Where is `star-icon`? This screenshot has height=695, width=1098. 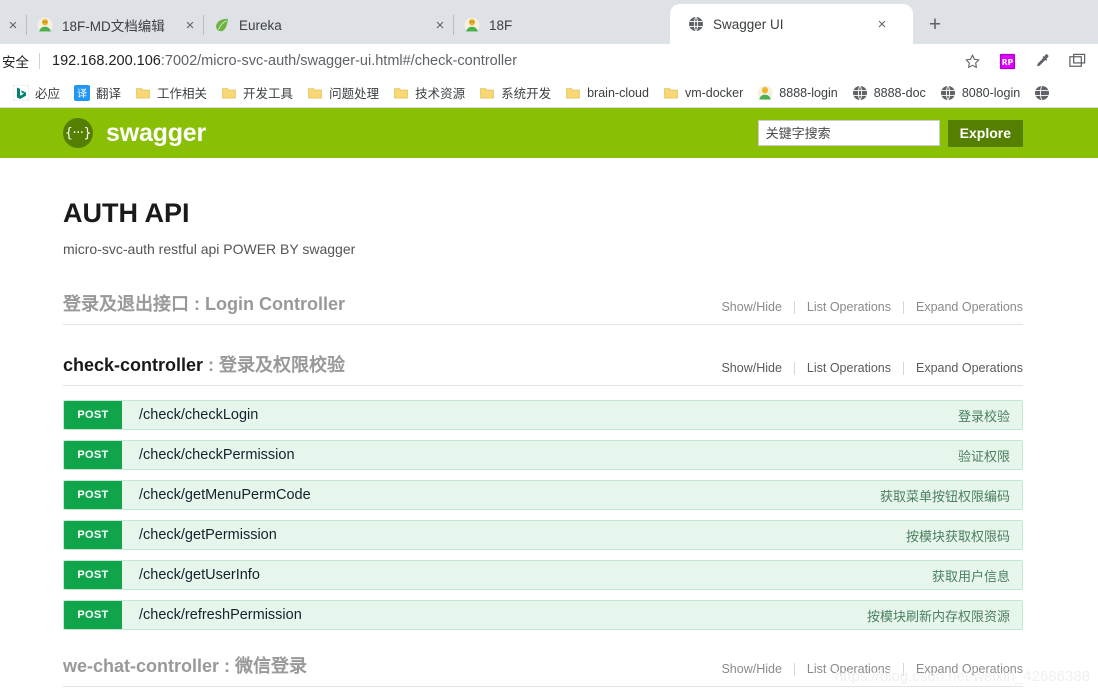 star-icon is located at coordinates (972, 61).